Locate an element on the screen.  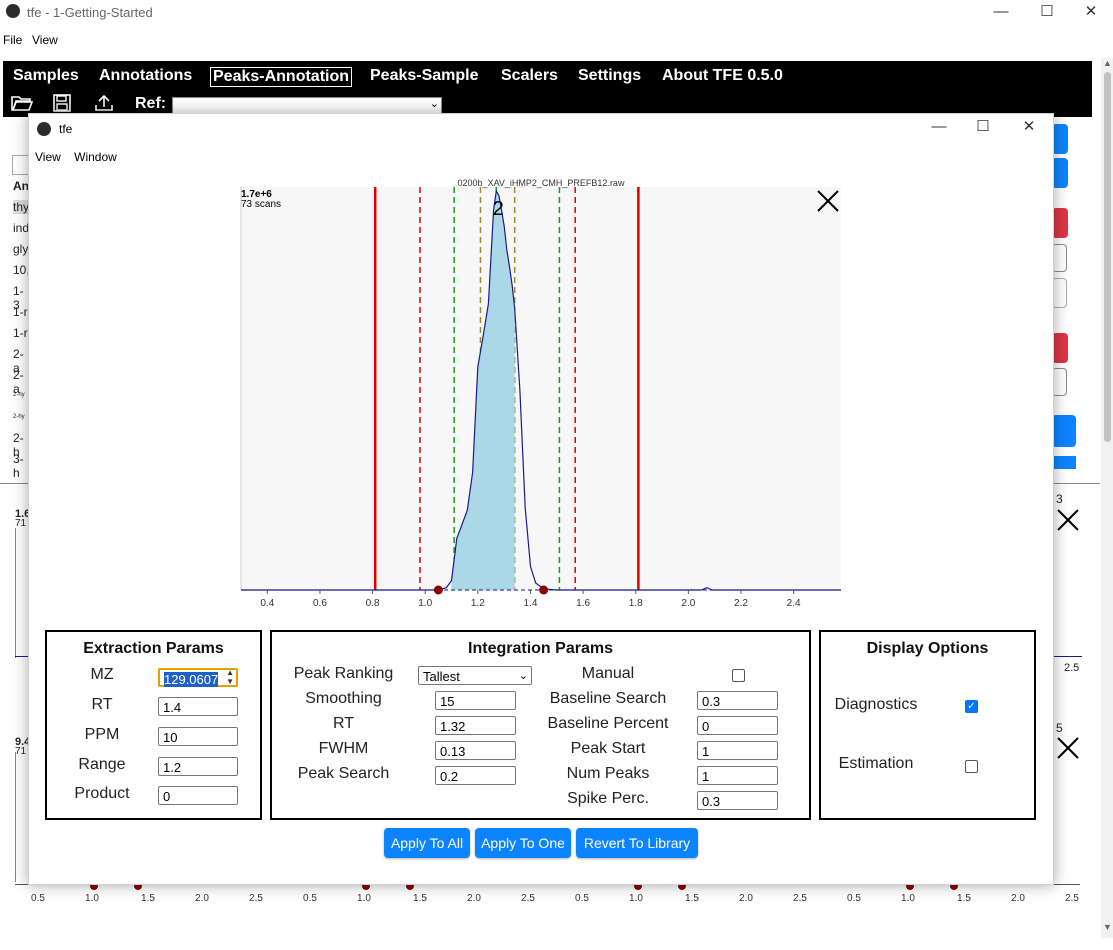
ppm-input: 10 is located at coordinates (198, 736).